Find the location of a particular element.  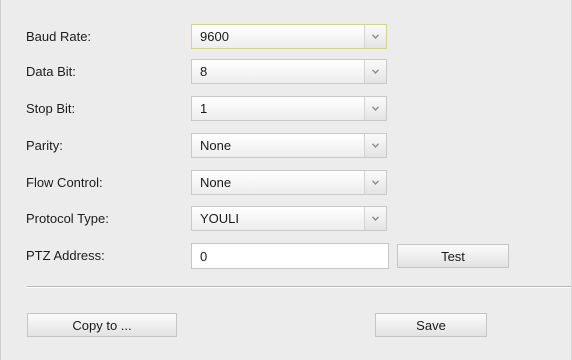

test-button: Test is located at coordinates (453, 256).